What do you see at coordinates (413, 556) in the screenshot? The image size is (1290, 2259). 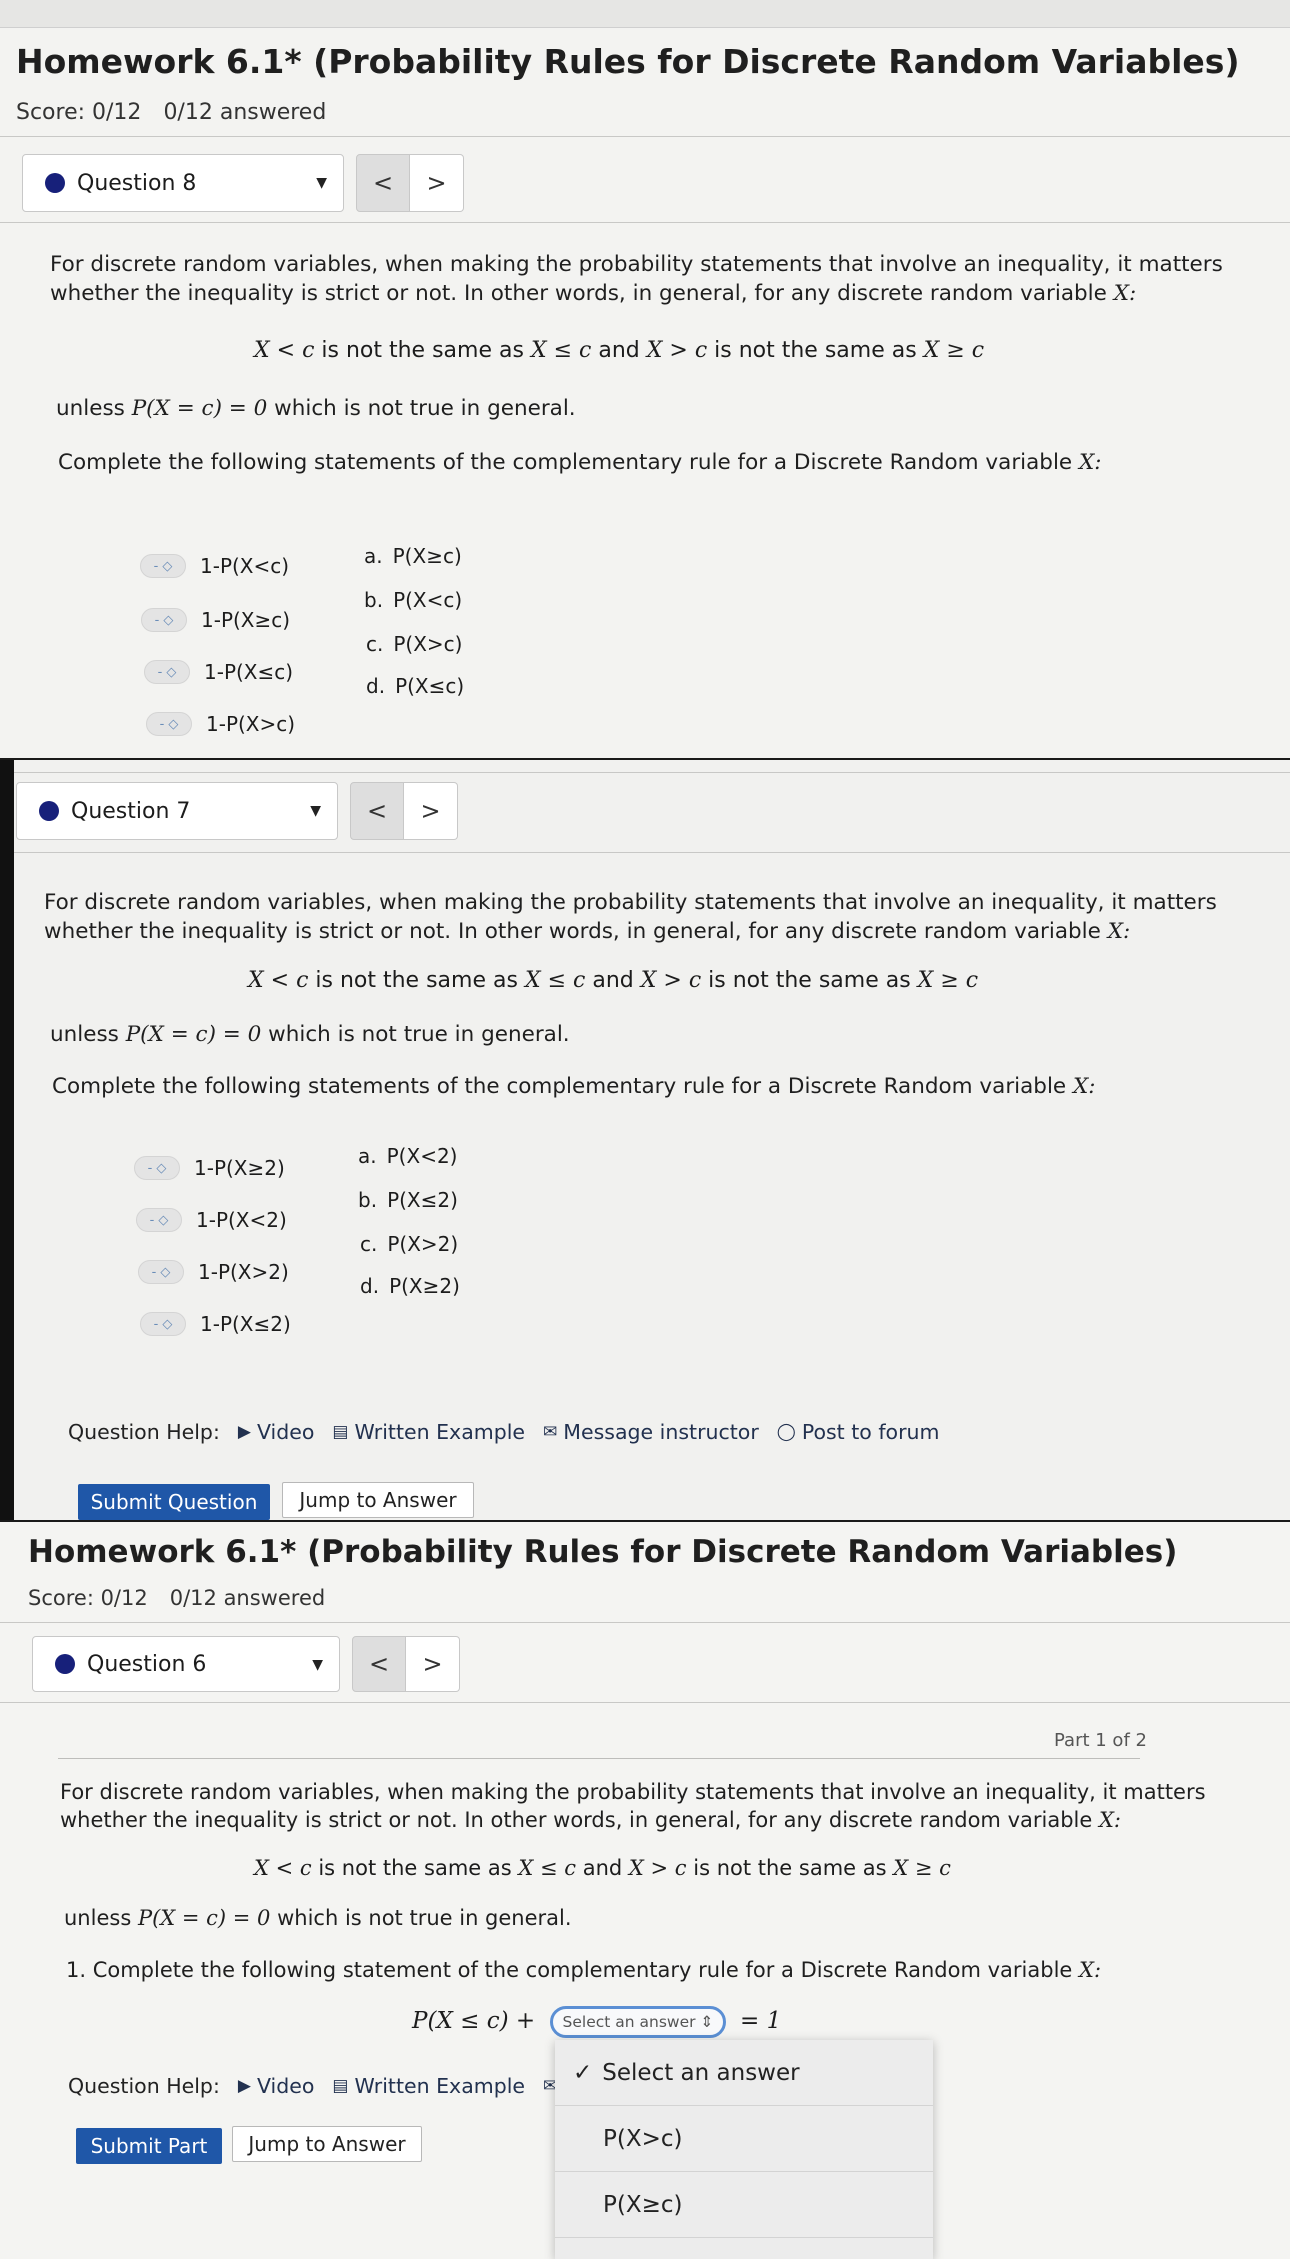 I see `option-item: a. P(X≥c)` at bounding box center [413, 556].